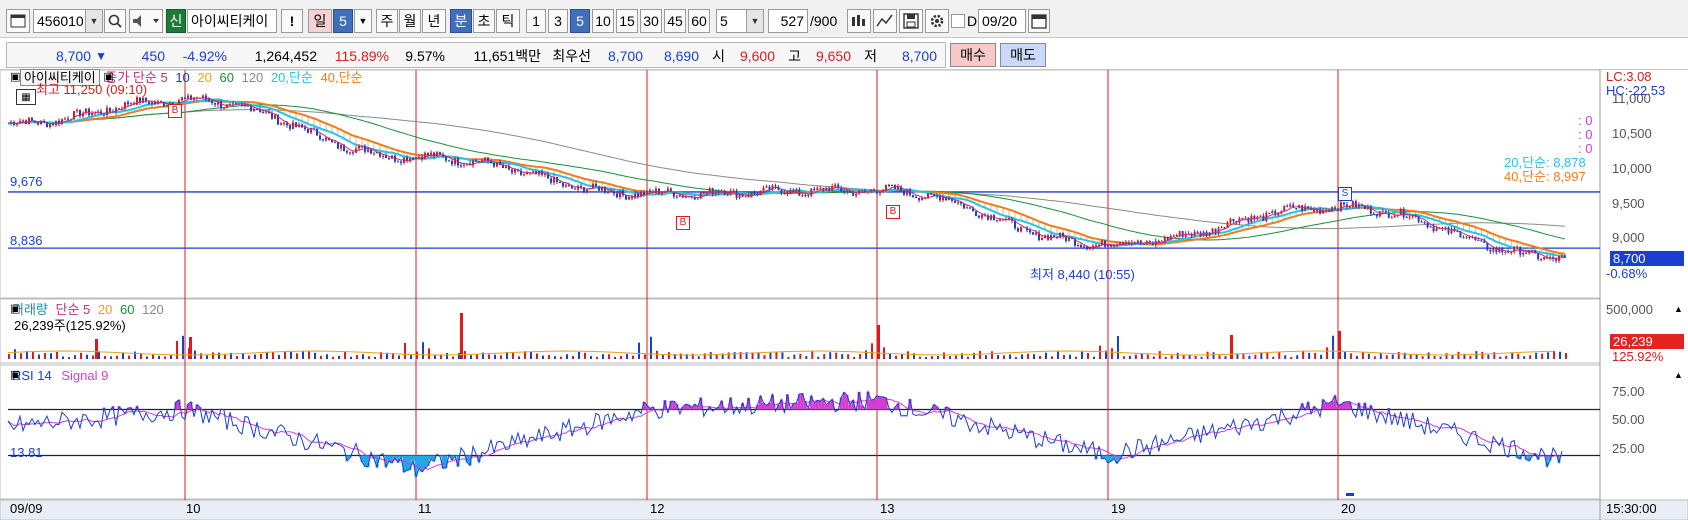 This screenshot has height=520, width=1688. I want to click on interval-45: 45, so click(675, 21).